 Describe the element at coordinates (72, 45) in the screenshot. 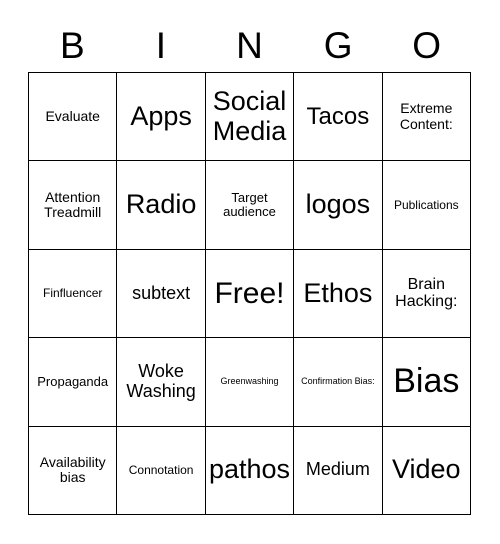

I see `bingo-header-letter-b: B` at that location.